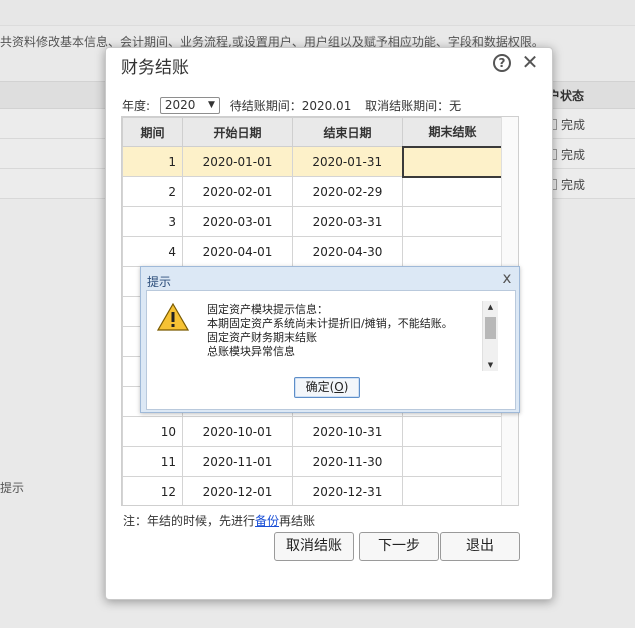  Describe the element at coordinates (347, 490) in the screenshot. I see `end-date-cell: 2020-12-31` at that location.